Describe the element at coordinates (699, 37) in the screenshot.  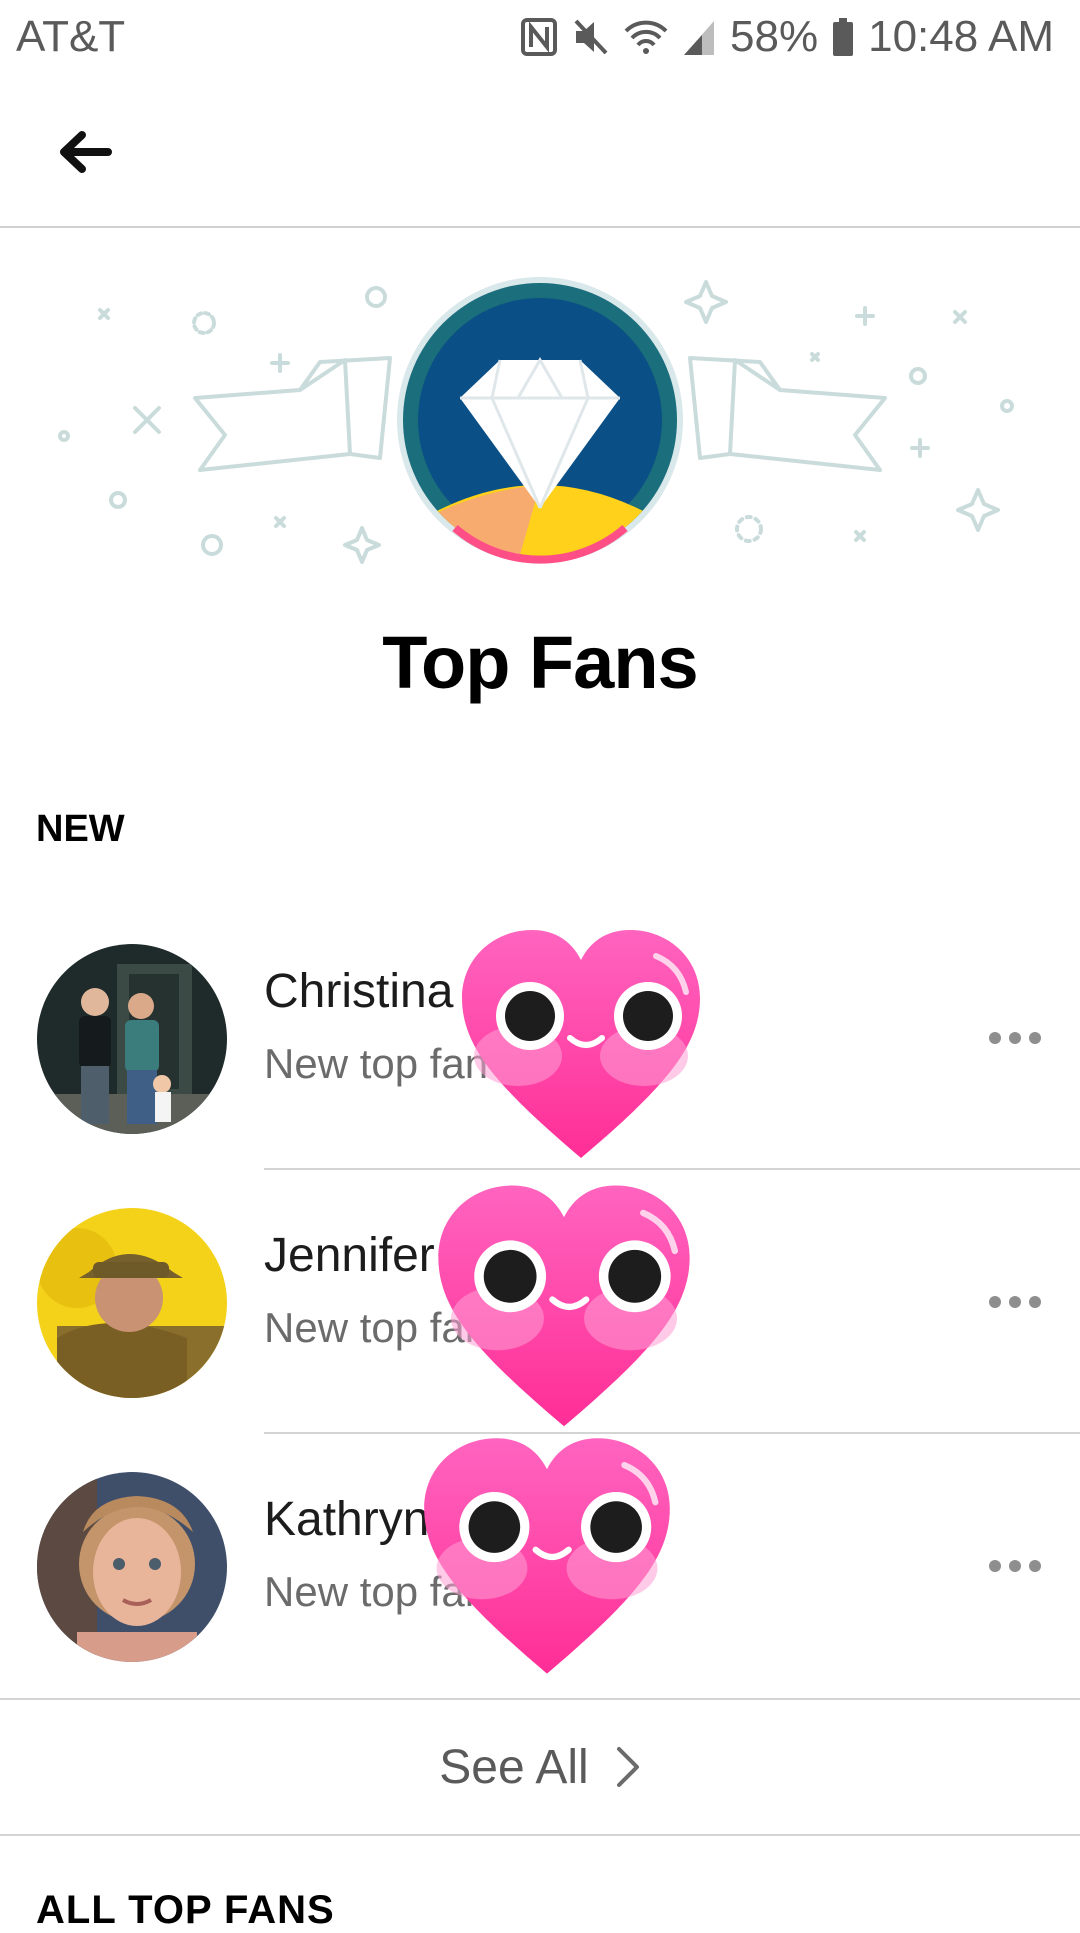
I see `signal-icon` at that location.